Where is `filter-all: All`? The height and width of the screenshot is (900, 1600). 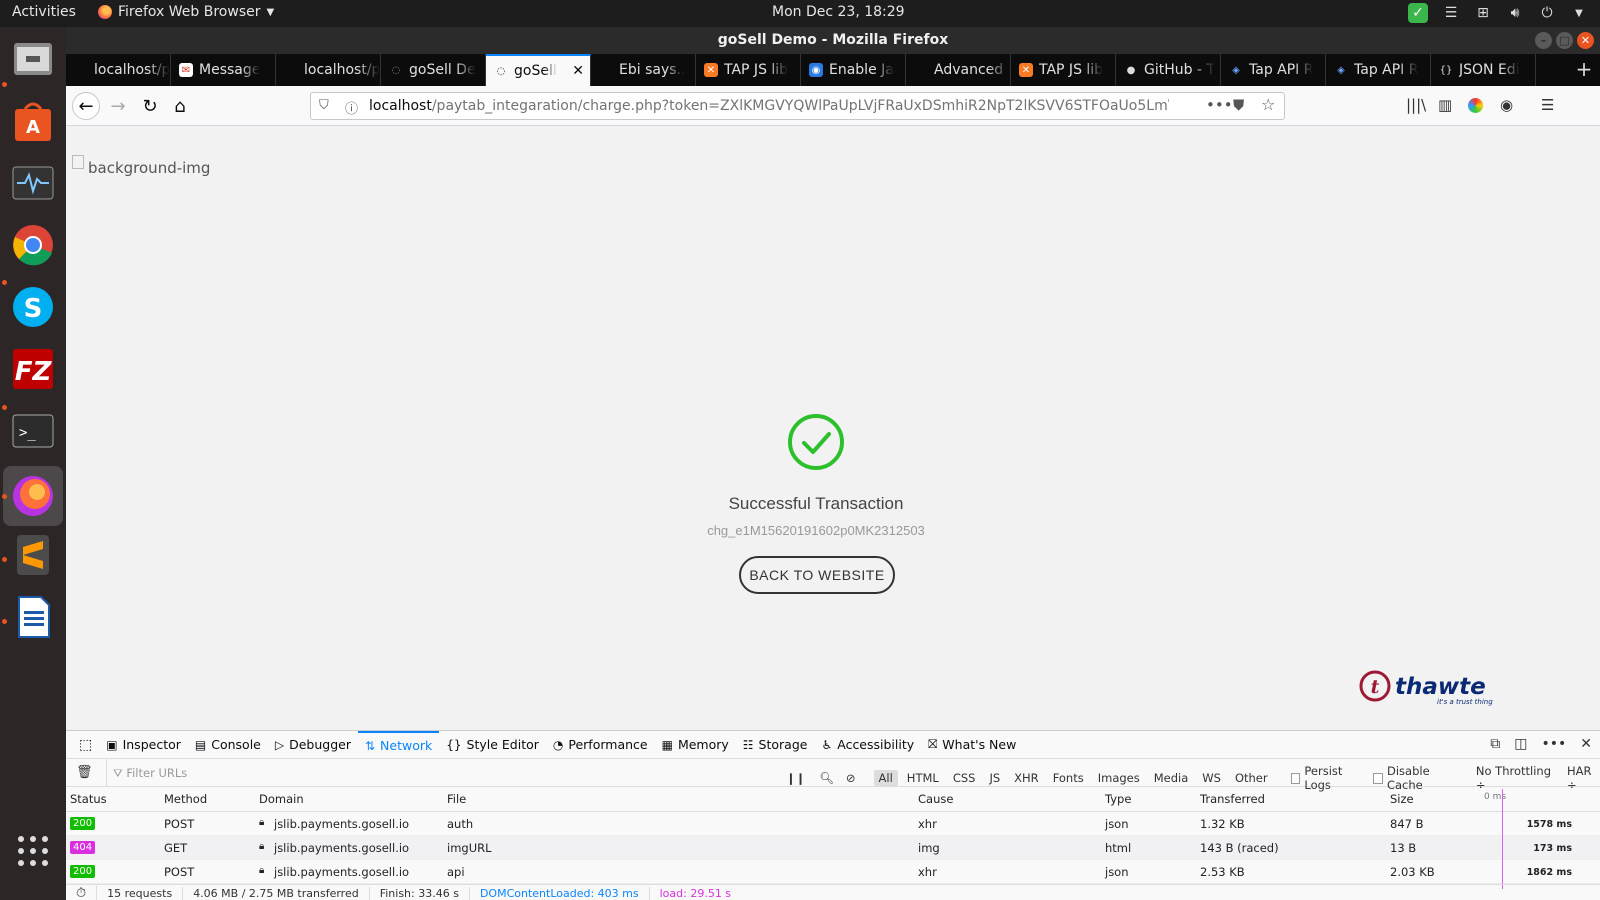 filter-all: All is located at coordinates (885, 778).